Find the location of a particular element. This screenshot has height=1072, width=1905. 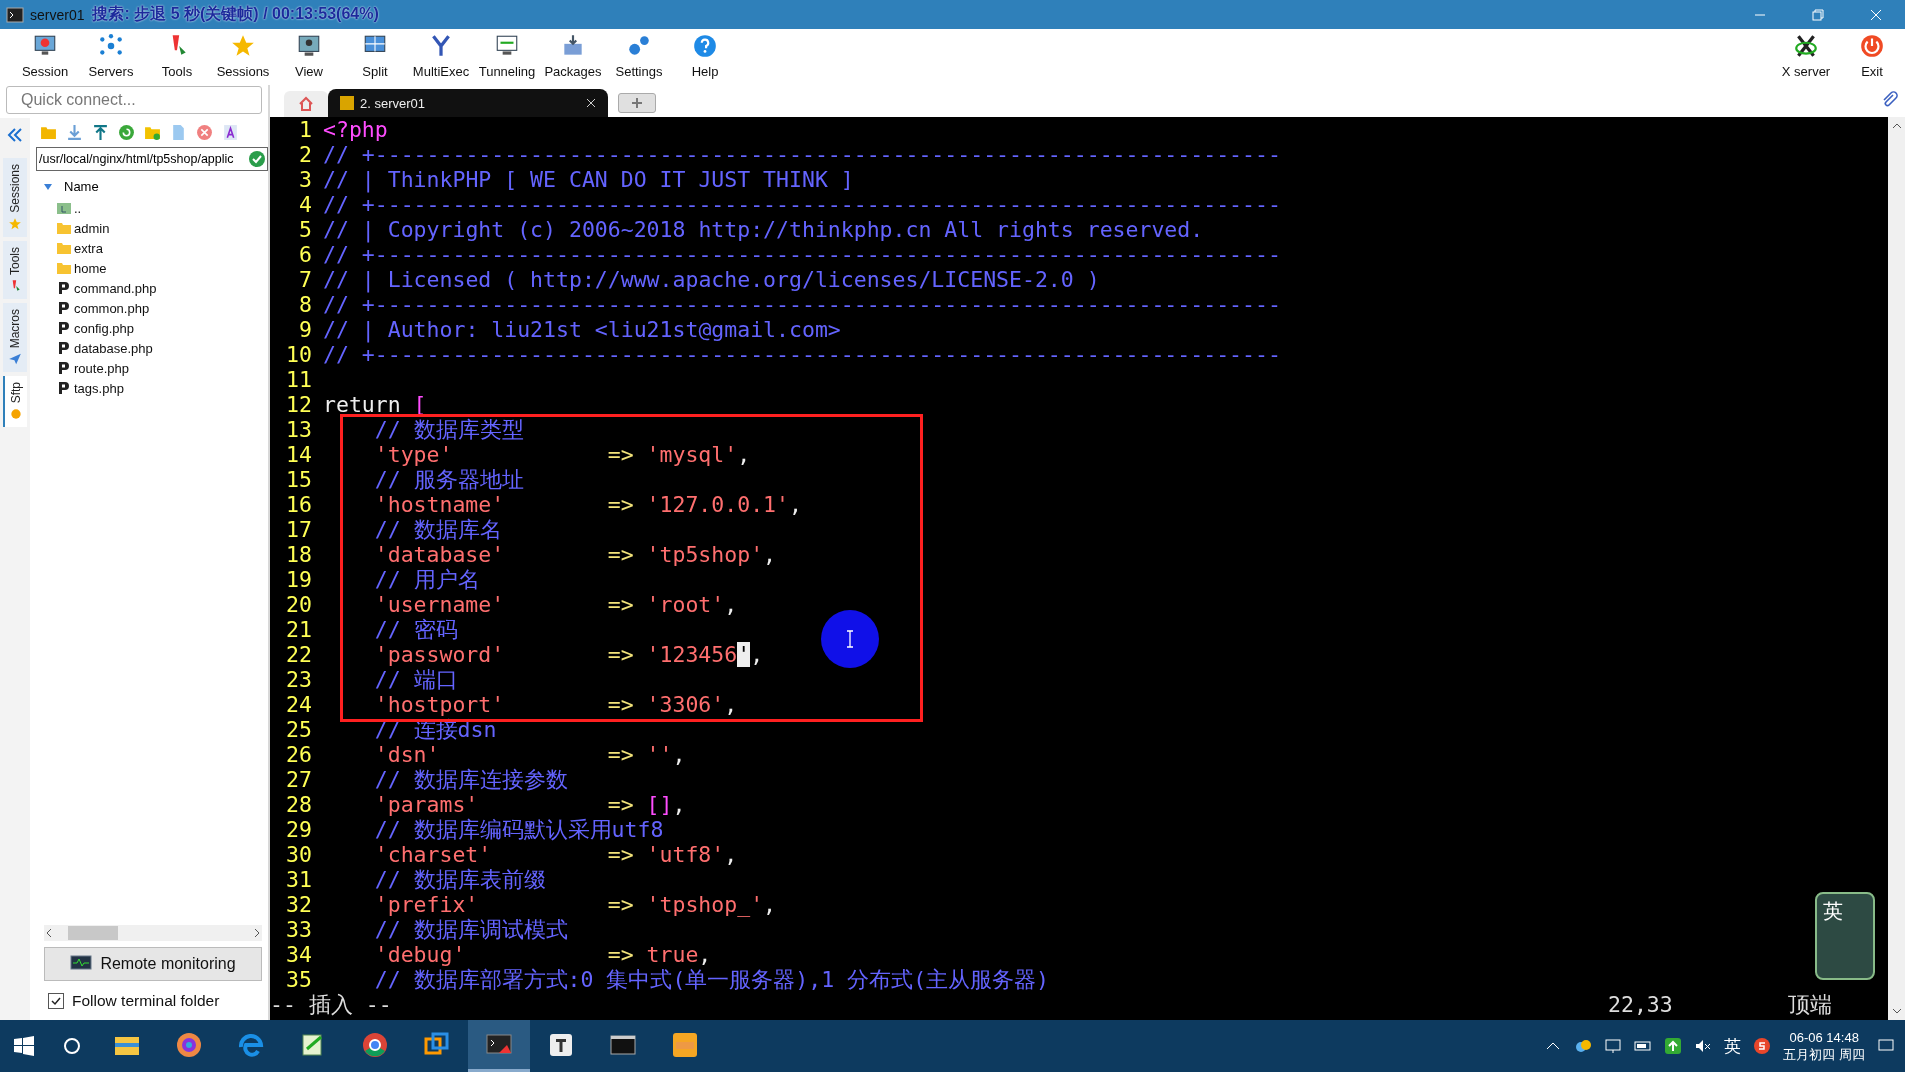

text-file-icon is located at coordinates (230, 132).